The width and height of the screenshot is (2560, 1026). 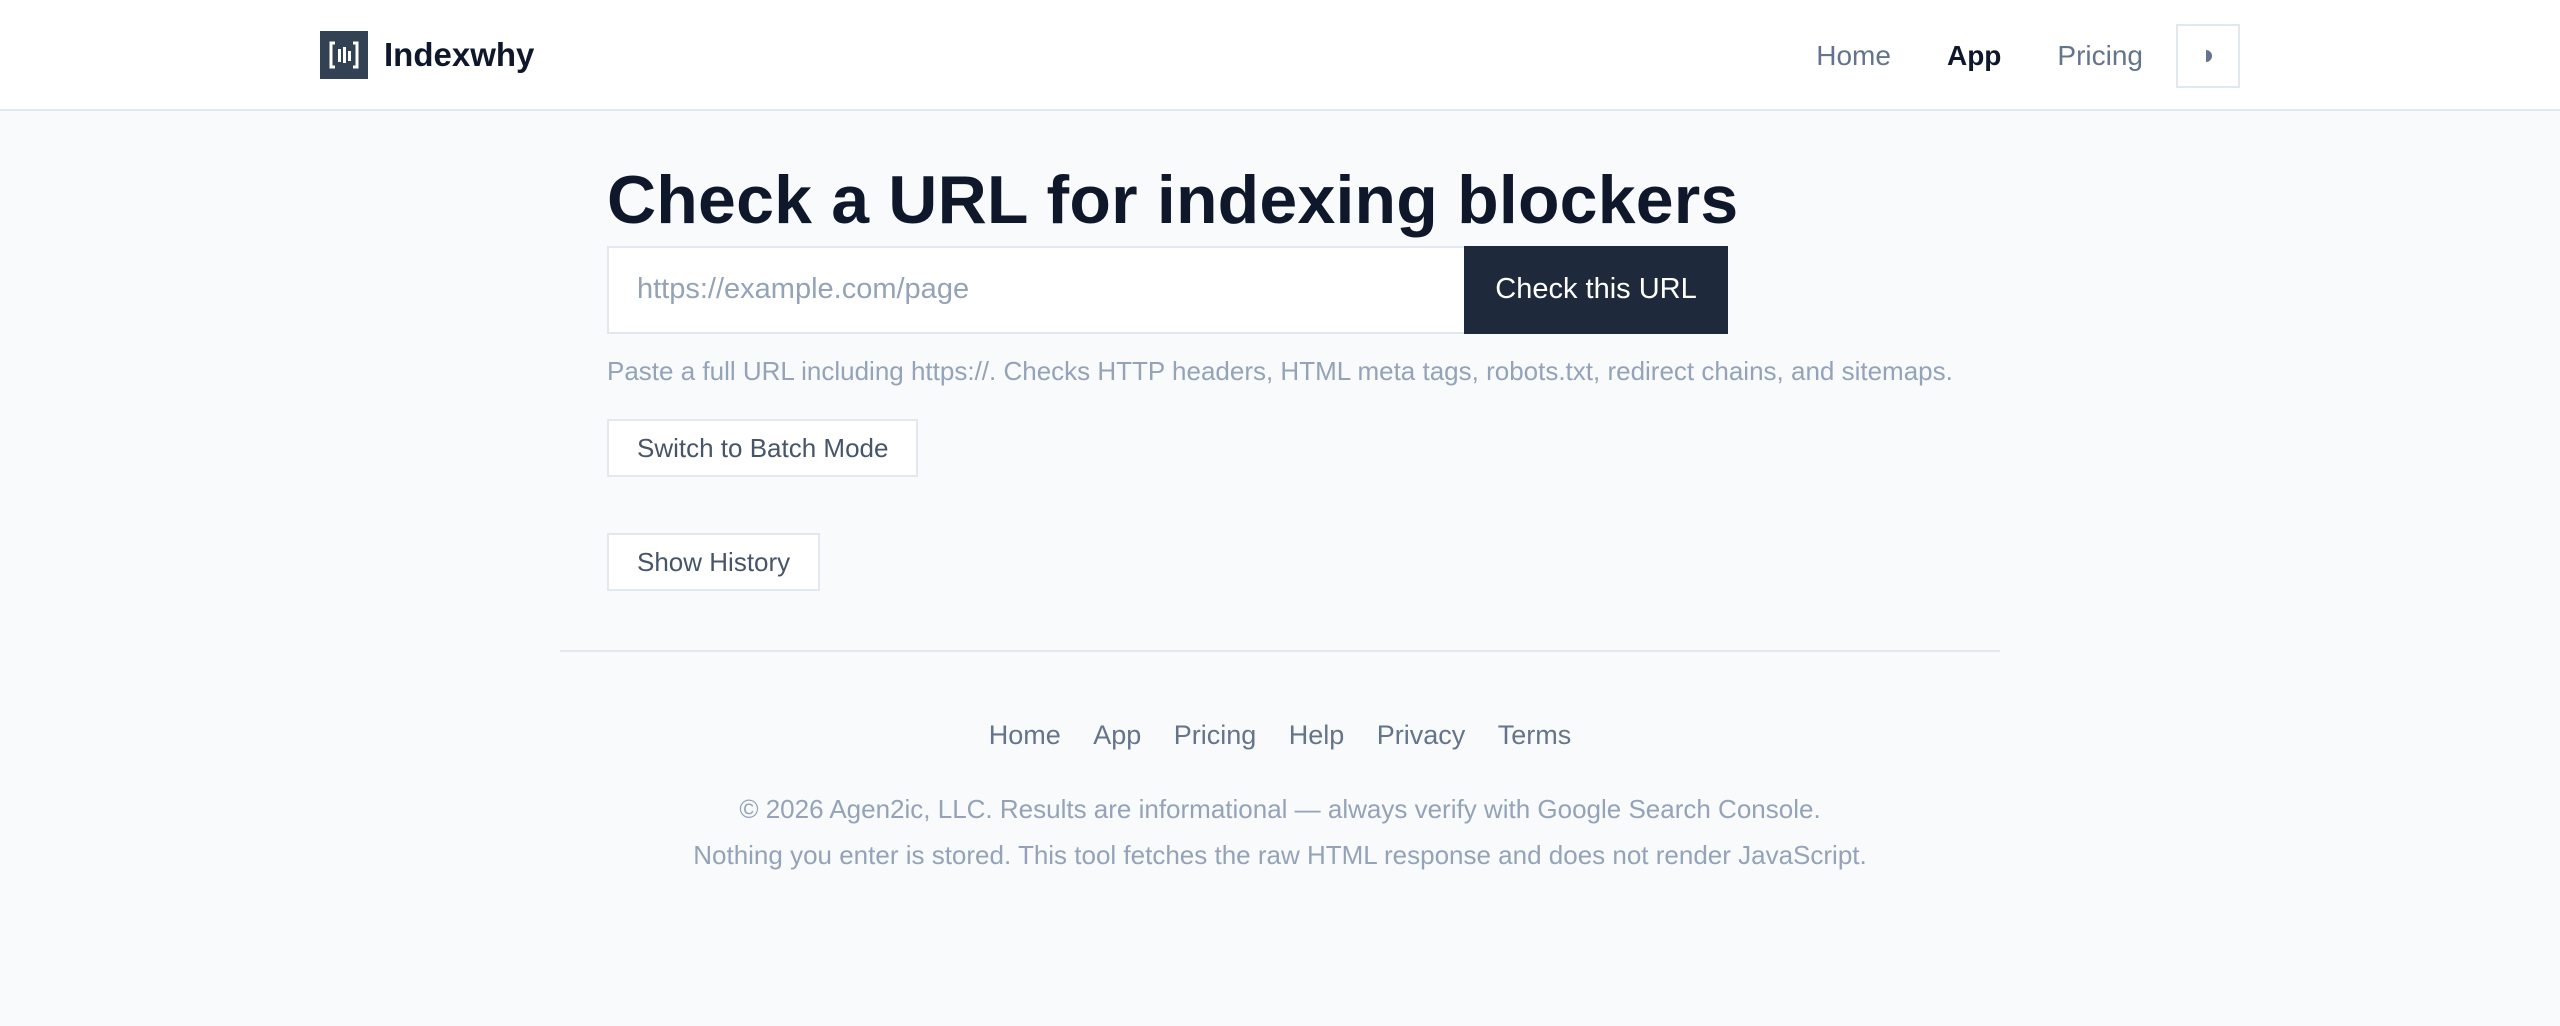 I want to click on brand: Indexwhy, so click(x=427, y=55).